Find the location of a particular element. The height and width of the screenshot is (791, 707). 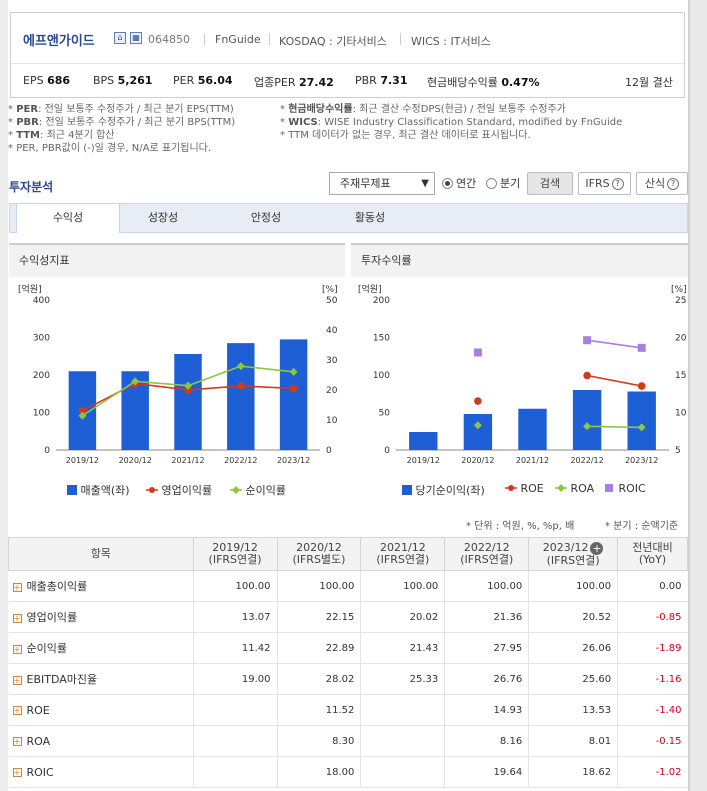

table-row: + EBITDA마진율 19.00 28.02 25.33 26.76 25.60 -1.16 is located at coordinates (348, 679).